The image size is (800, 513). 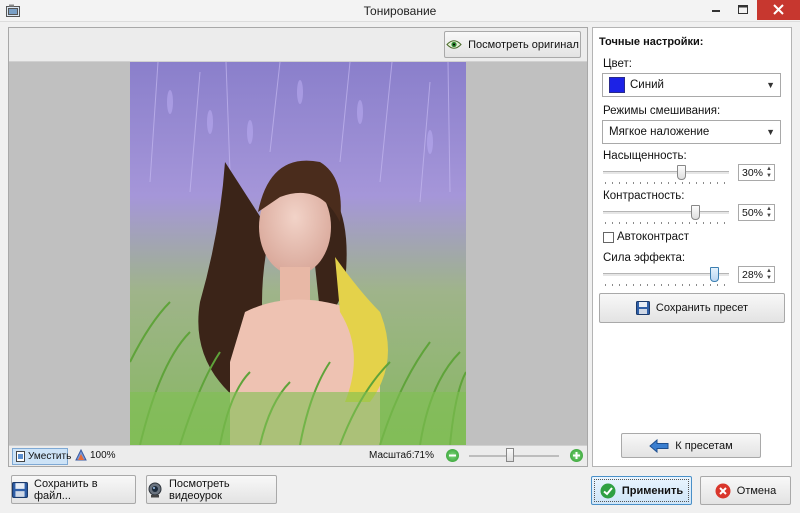 I want to click on strength-slider-ticks, so click(x=666, y=285).